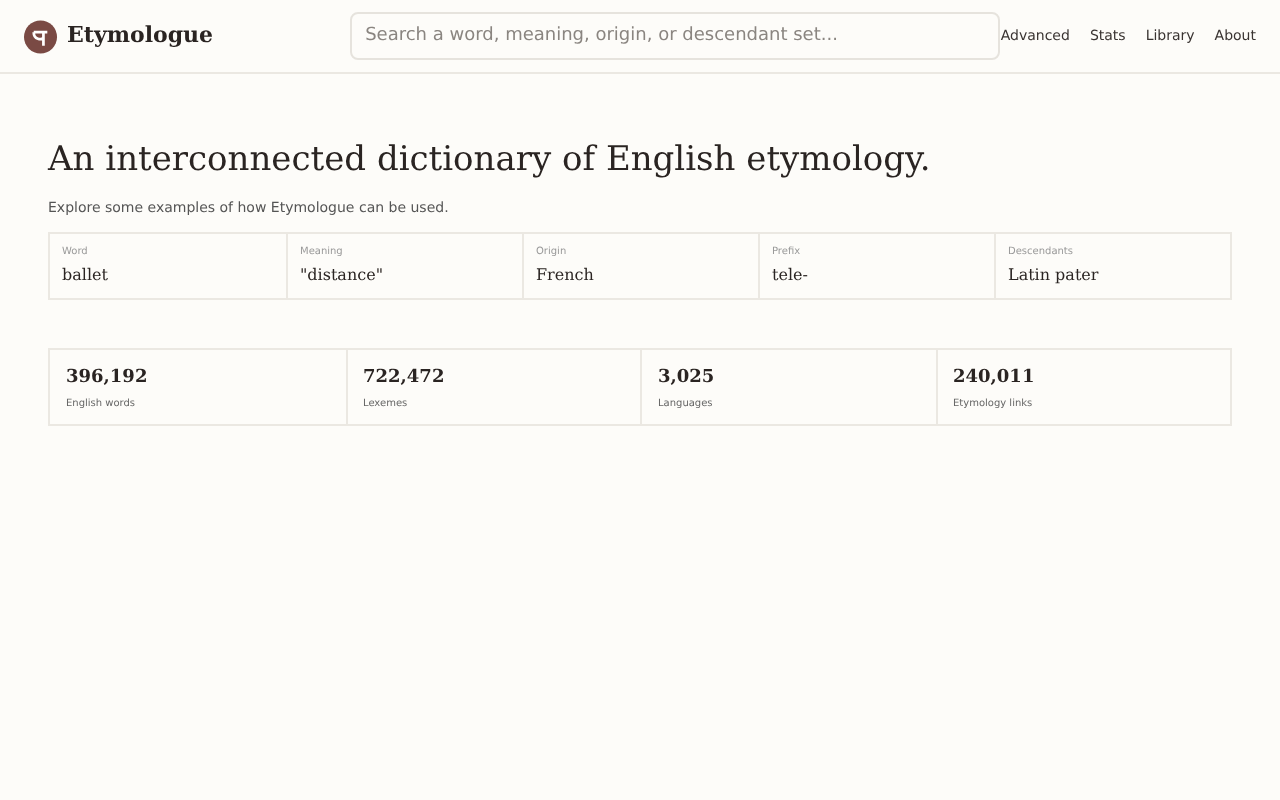 The height and width of the screenshot is (800, 1280). I want to click on stat-value: 722,472, so click(405, 378).